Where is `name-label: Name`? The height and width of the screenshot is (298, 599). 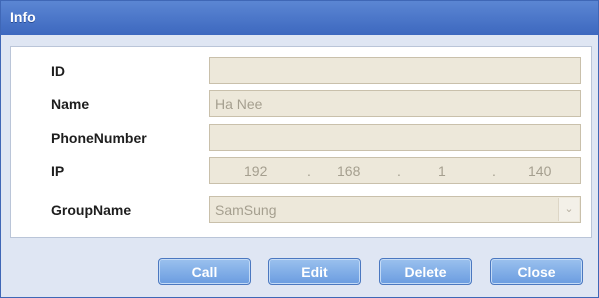 name-label: Name is located at coordinates (70, 104).